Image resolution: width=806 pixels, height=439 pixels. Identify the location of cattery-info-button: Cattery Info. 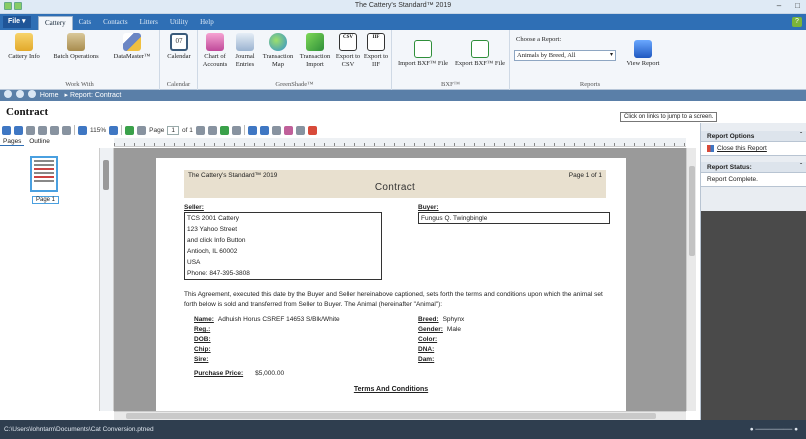
(24, 47).